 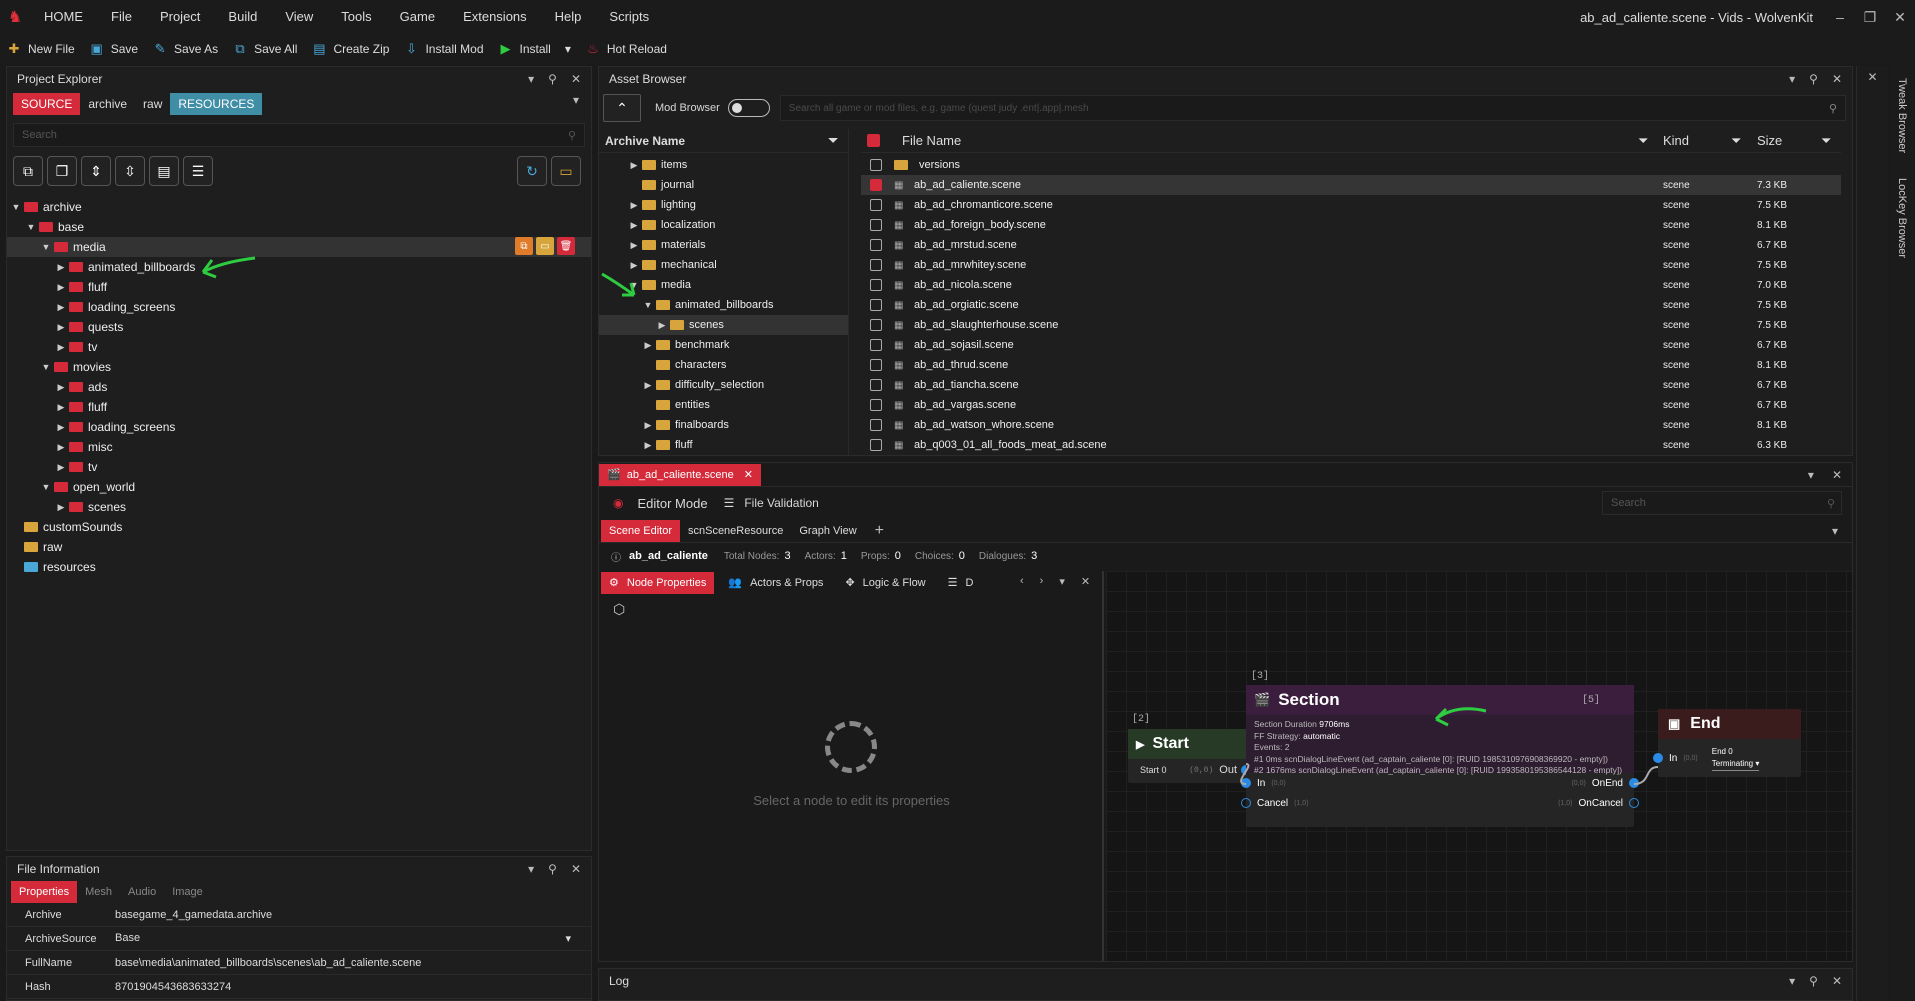 I want to click on install-dropdown: ▾, so click(x=568, y=49).